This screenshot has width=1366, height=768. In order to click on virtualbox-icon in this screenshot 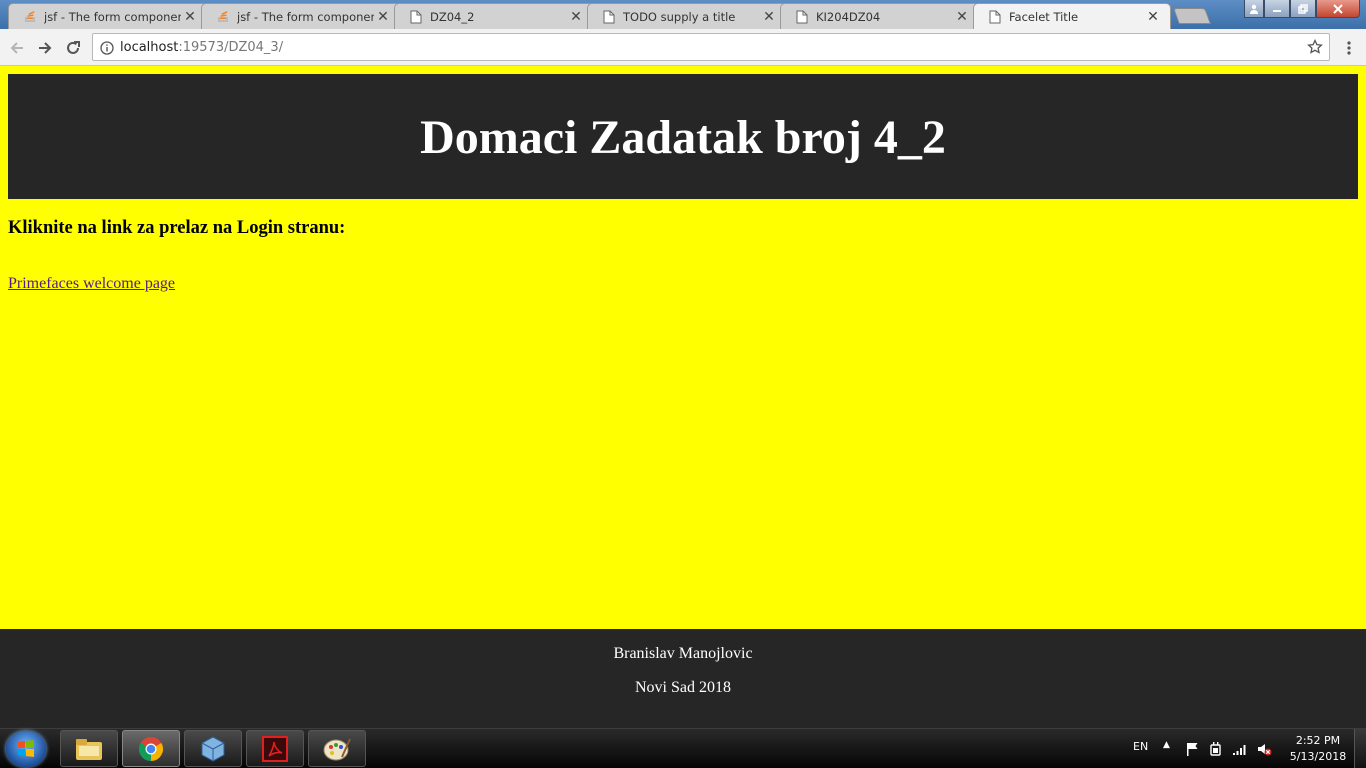, I will do `click(213, 748)`.